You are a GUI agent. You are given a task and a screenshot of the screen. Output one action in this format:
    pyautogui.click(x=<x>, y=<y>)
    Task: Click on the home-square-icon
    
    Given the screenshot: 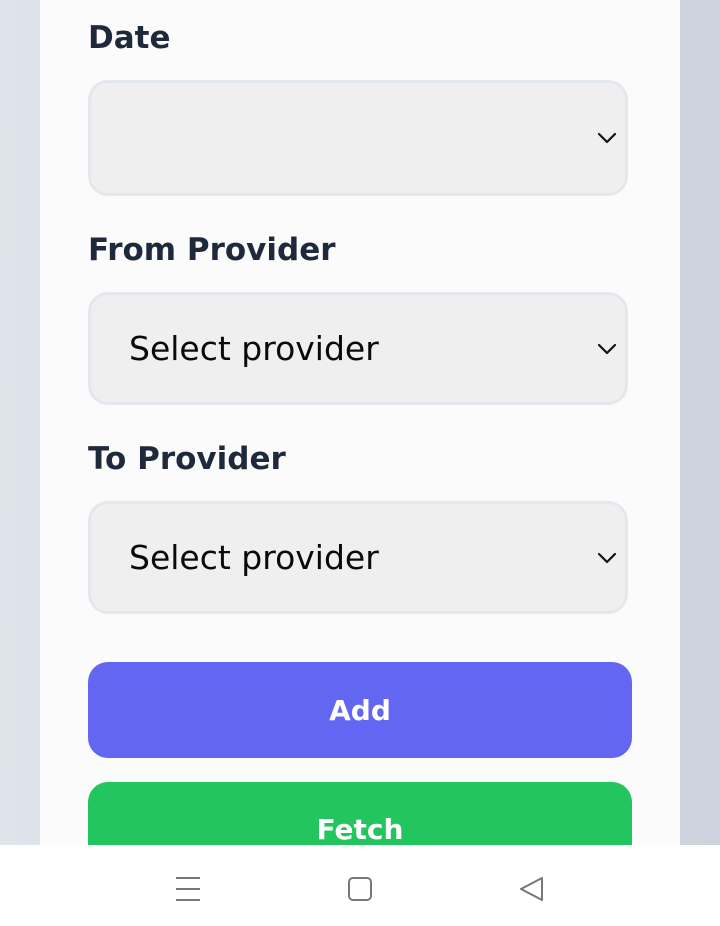 What is the action you would take?
    pyautogui.click(x=360, y=889)
    